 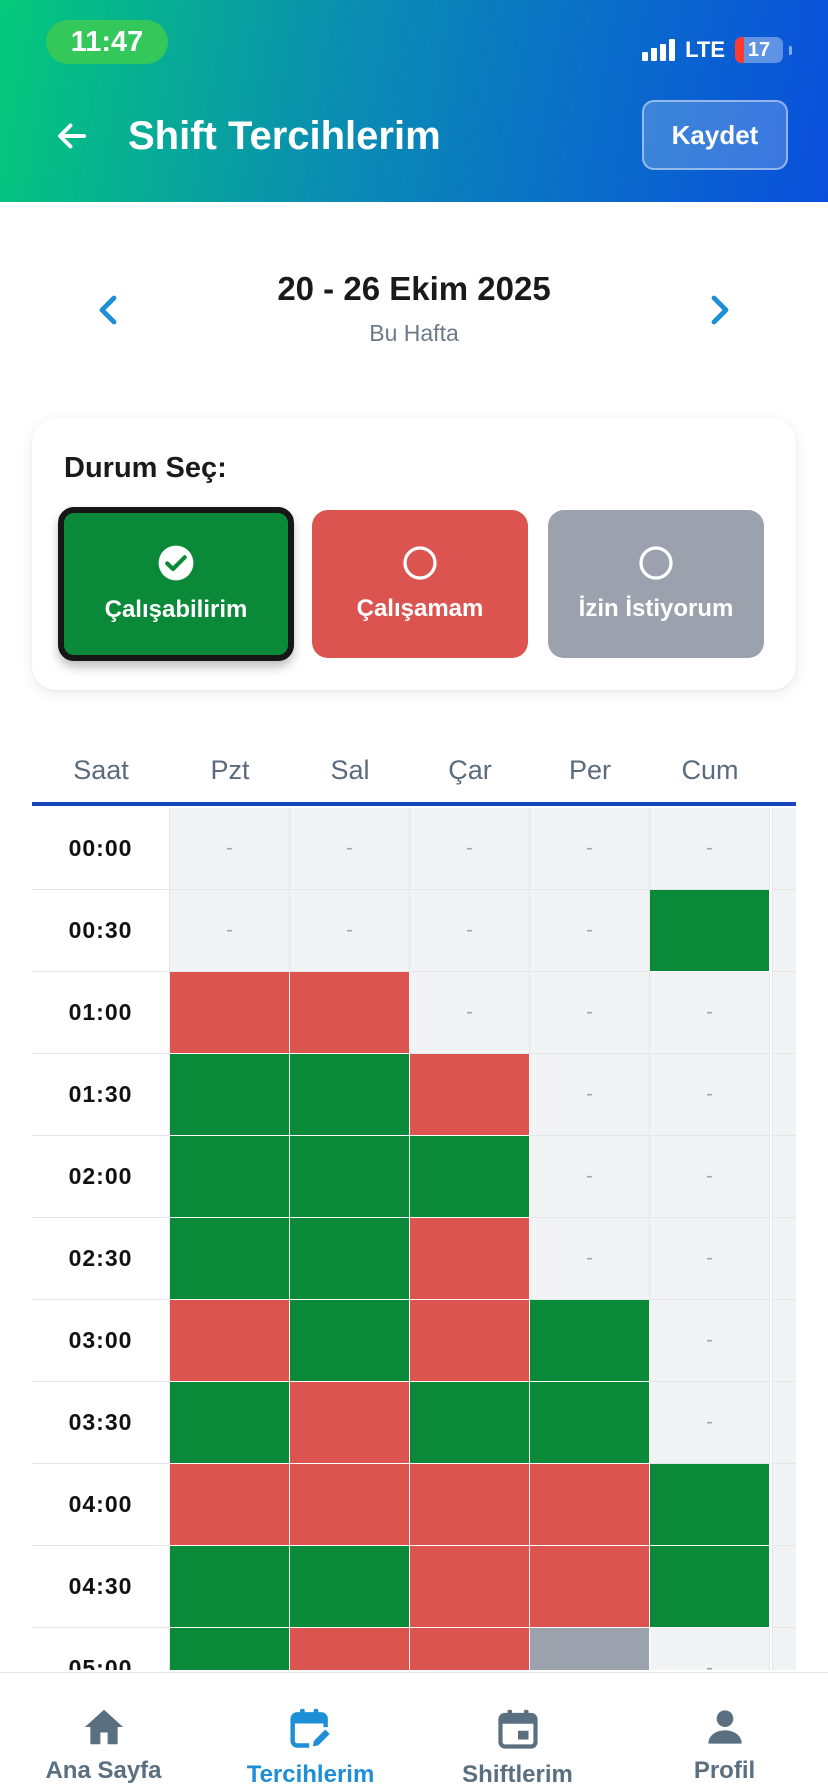 I want to click on schedule-row: 04:00, so click(x=414, y=1505).